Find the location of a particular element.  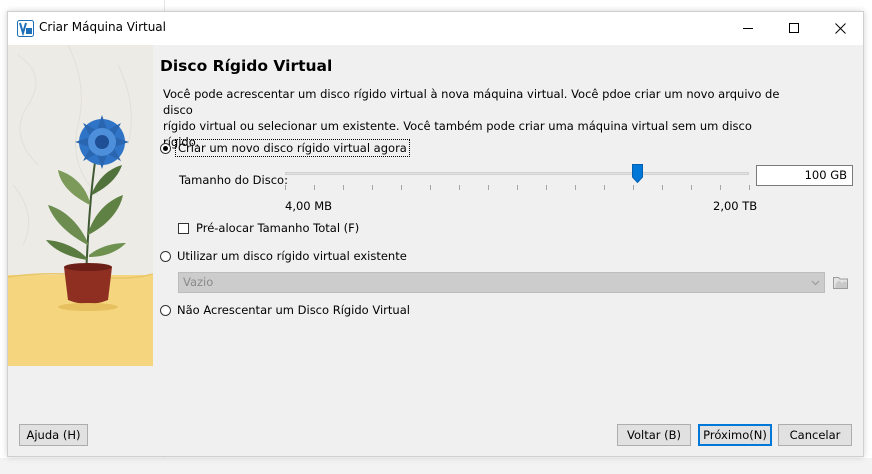

background-strip is located at coordinates (436, 466).